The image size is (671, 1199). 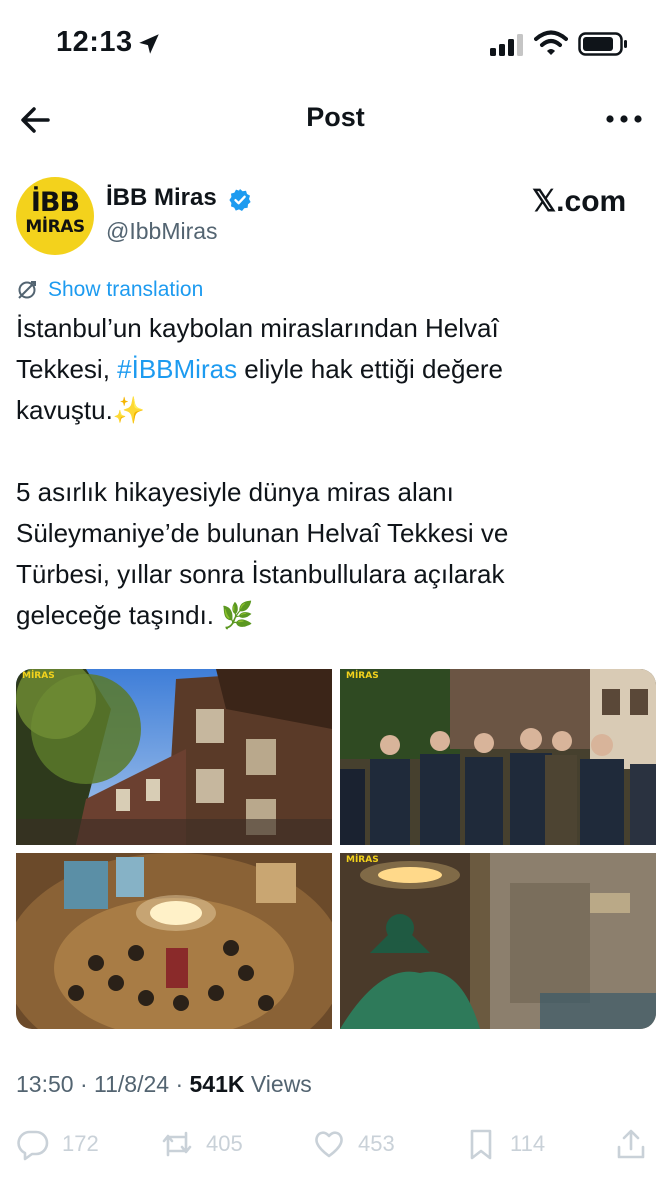 I want to click on post-image-crowd: MİRAS, so click(x=498, y=757).